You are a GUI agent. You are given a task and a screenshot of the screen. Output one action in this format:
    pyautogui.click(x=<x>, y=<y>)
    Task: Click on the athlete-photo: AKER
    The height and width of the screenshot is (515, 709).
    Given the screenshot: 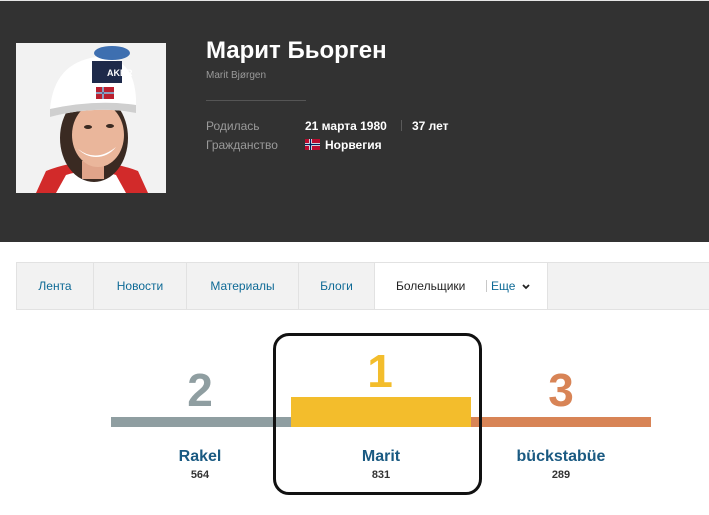 What is the action you would take?
    pyautogui.click(x=91, y=118)
    